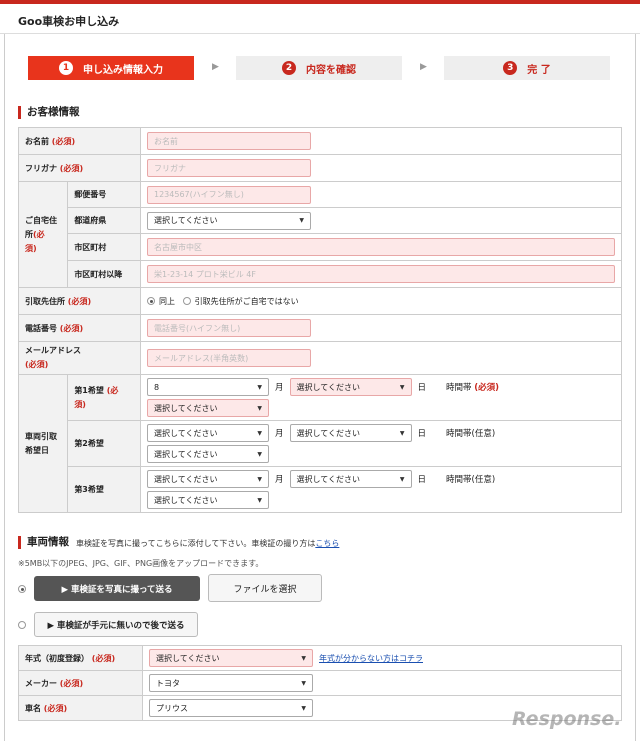  What do you see at coordinates (229, 358) in the screenshot?
I see `email-input: メールアドレス(半角英数)` at bounding box center [229, 358].